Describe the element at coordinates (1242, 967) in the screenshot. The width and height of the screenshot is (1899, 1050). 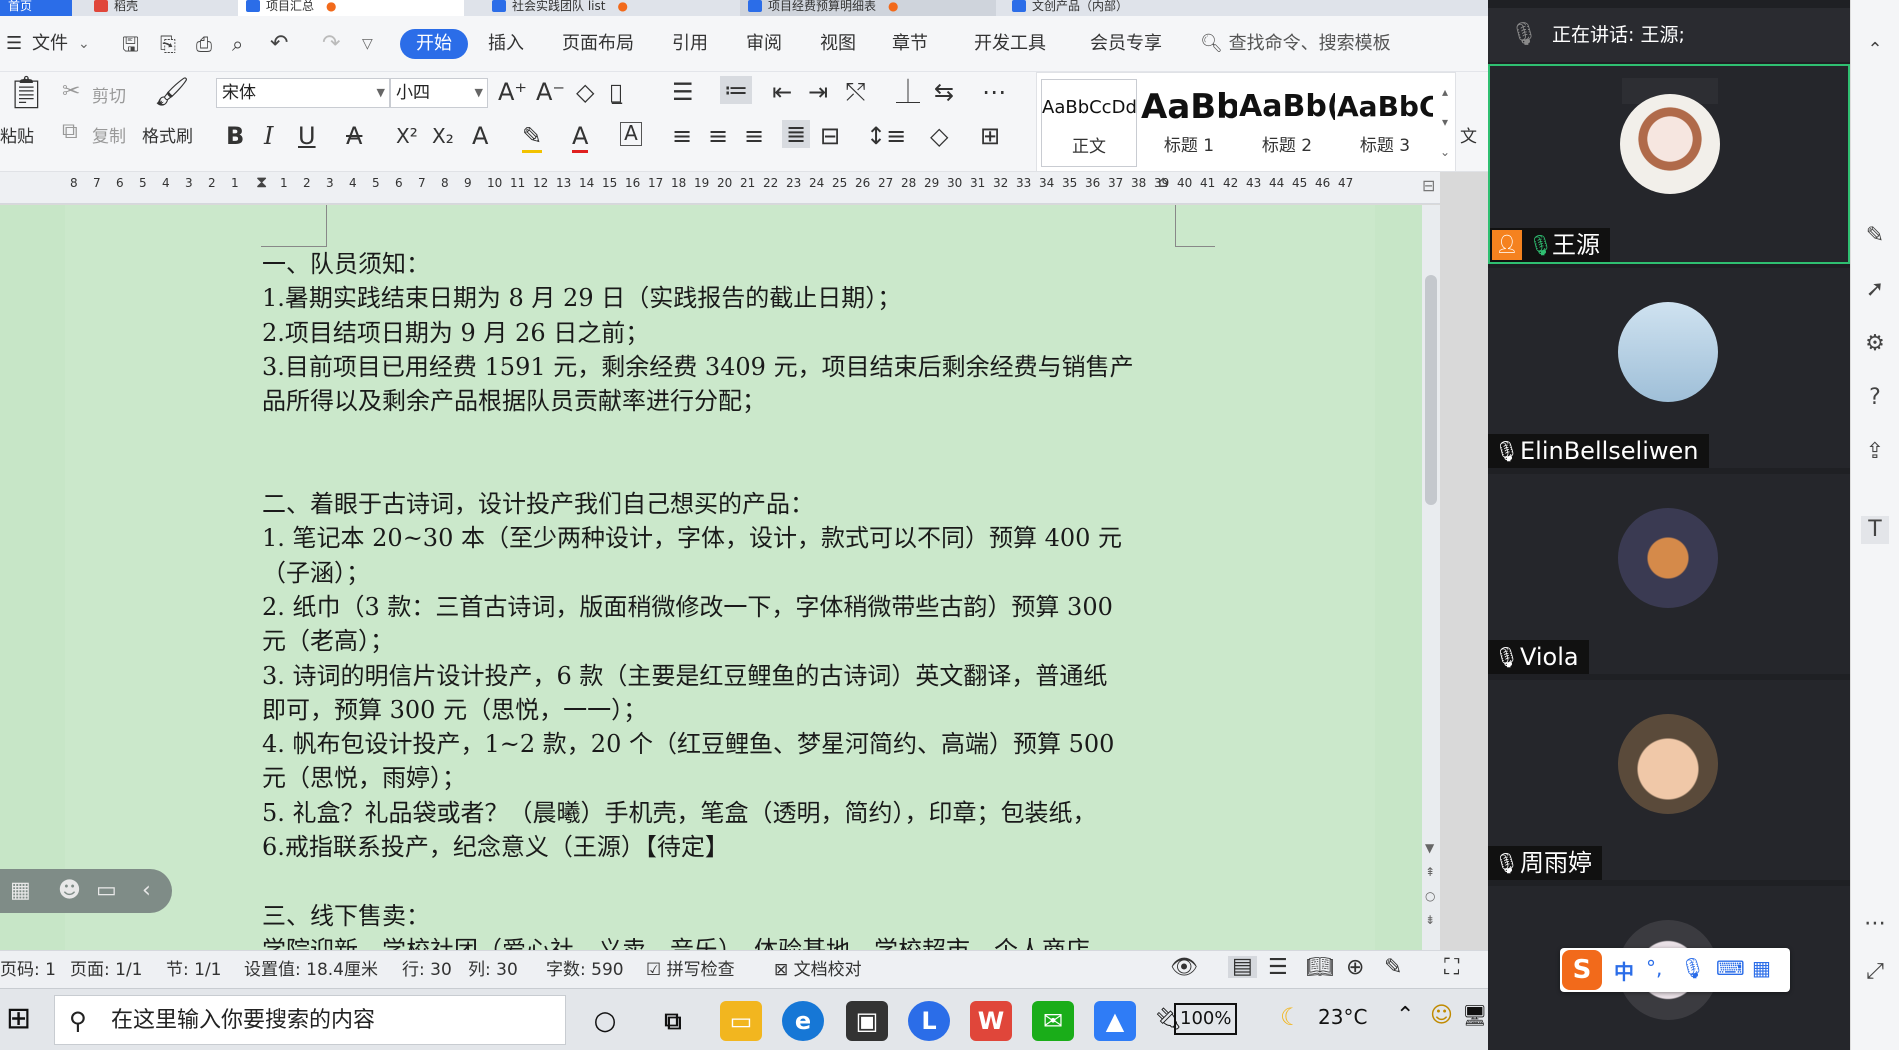
I see `page-view-icon: ▤` at that location.